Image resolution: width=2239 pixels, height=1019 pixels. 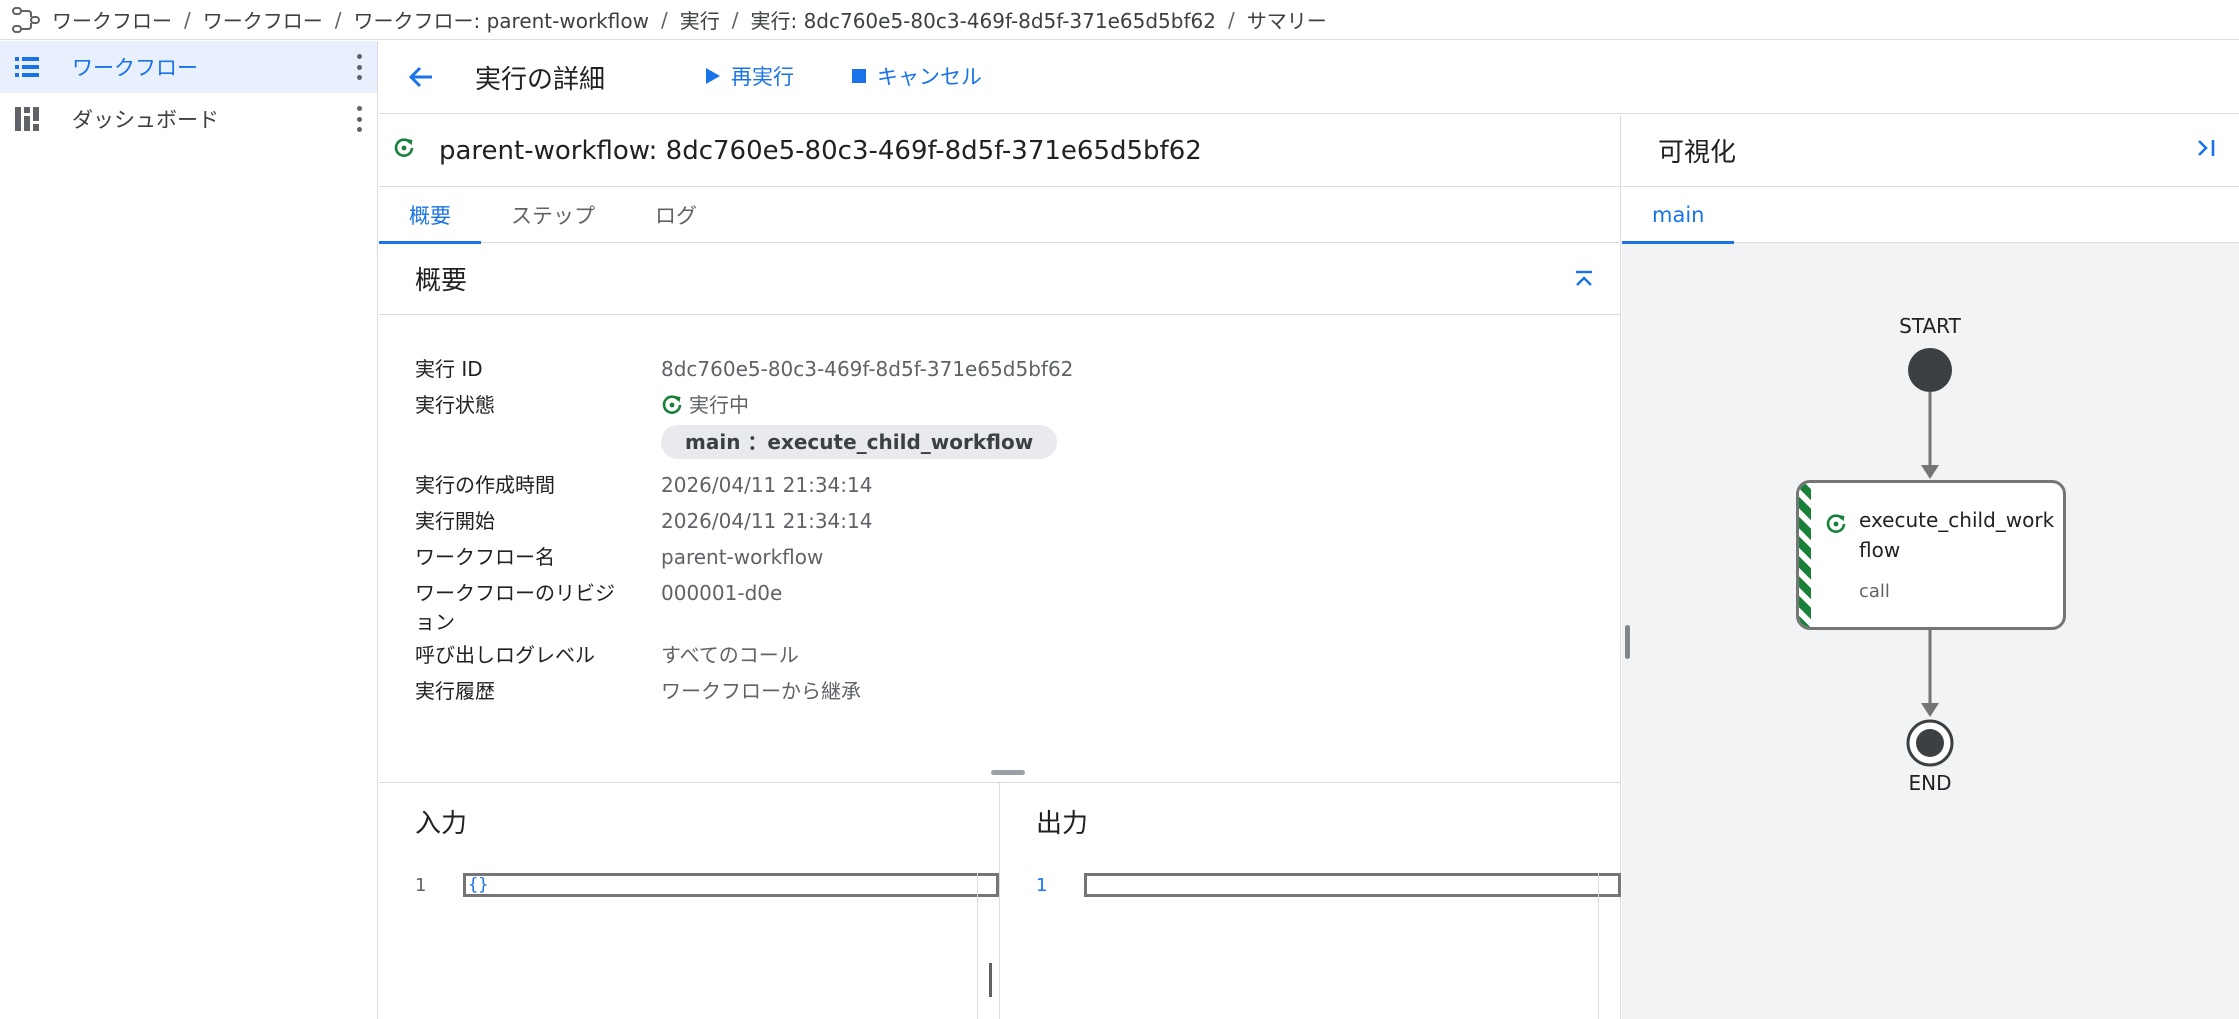 I want to click on visualization-tabs: main, so click(x=1930, y=215).